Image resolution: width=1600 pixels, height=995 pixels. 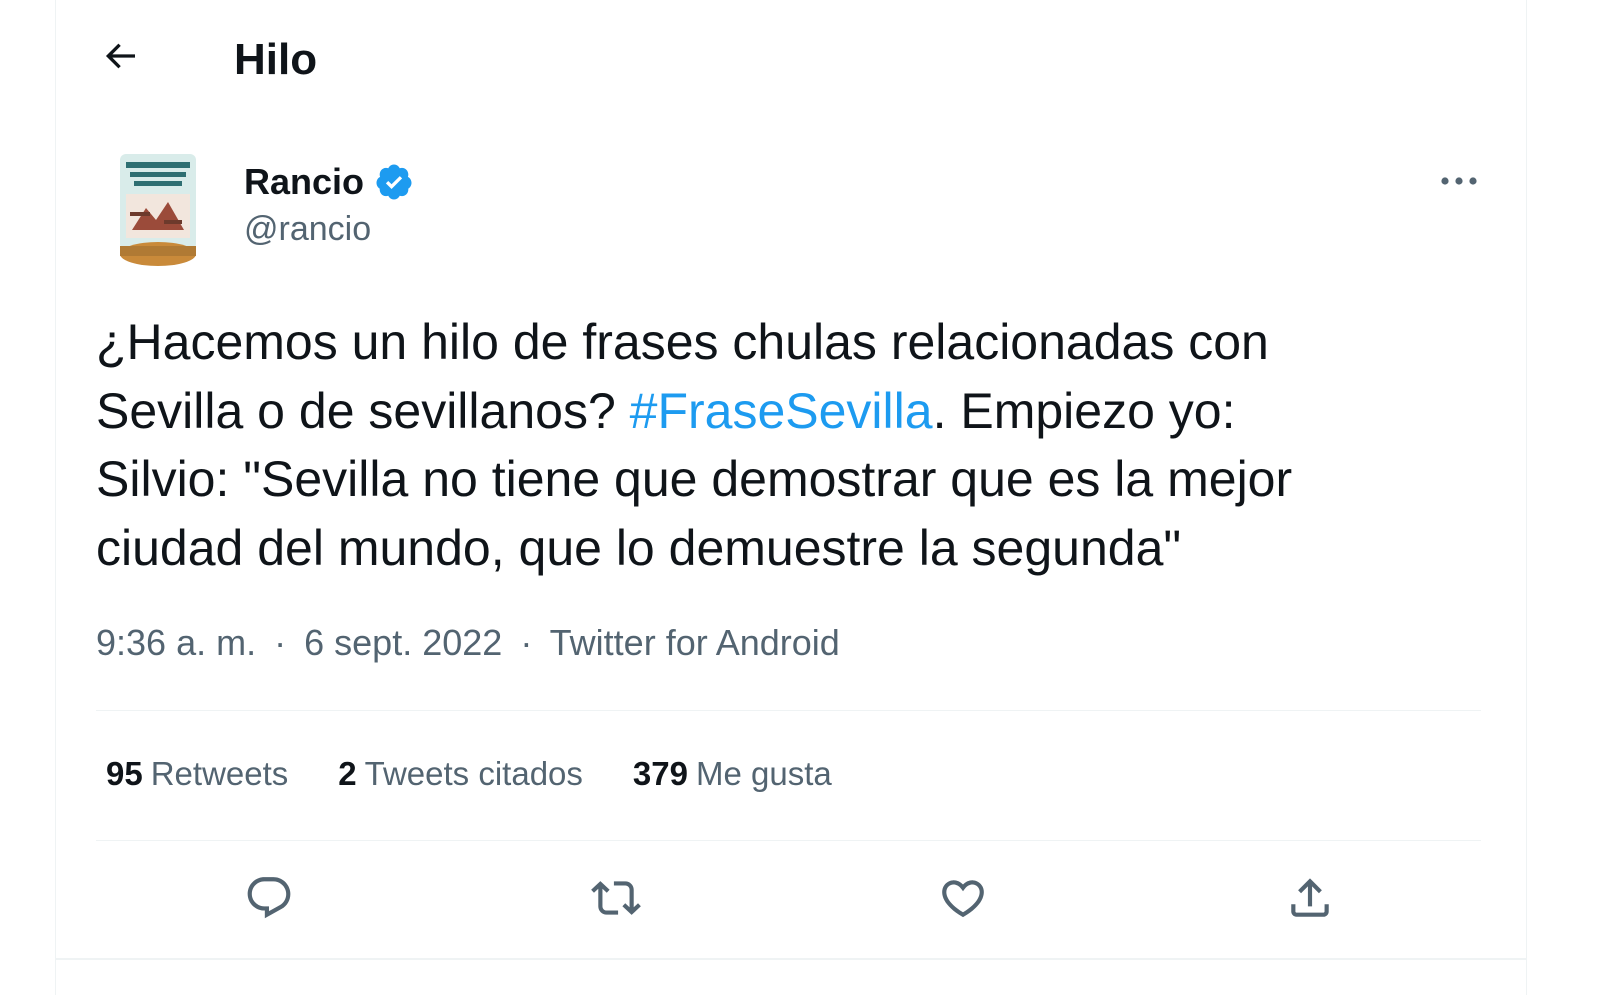 I want to click on share-button, so click(x=1310, y=900).